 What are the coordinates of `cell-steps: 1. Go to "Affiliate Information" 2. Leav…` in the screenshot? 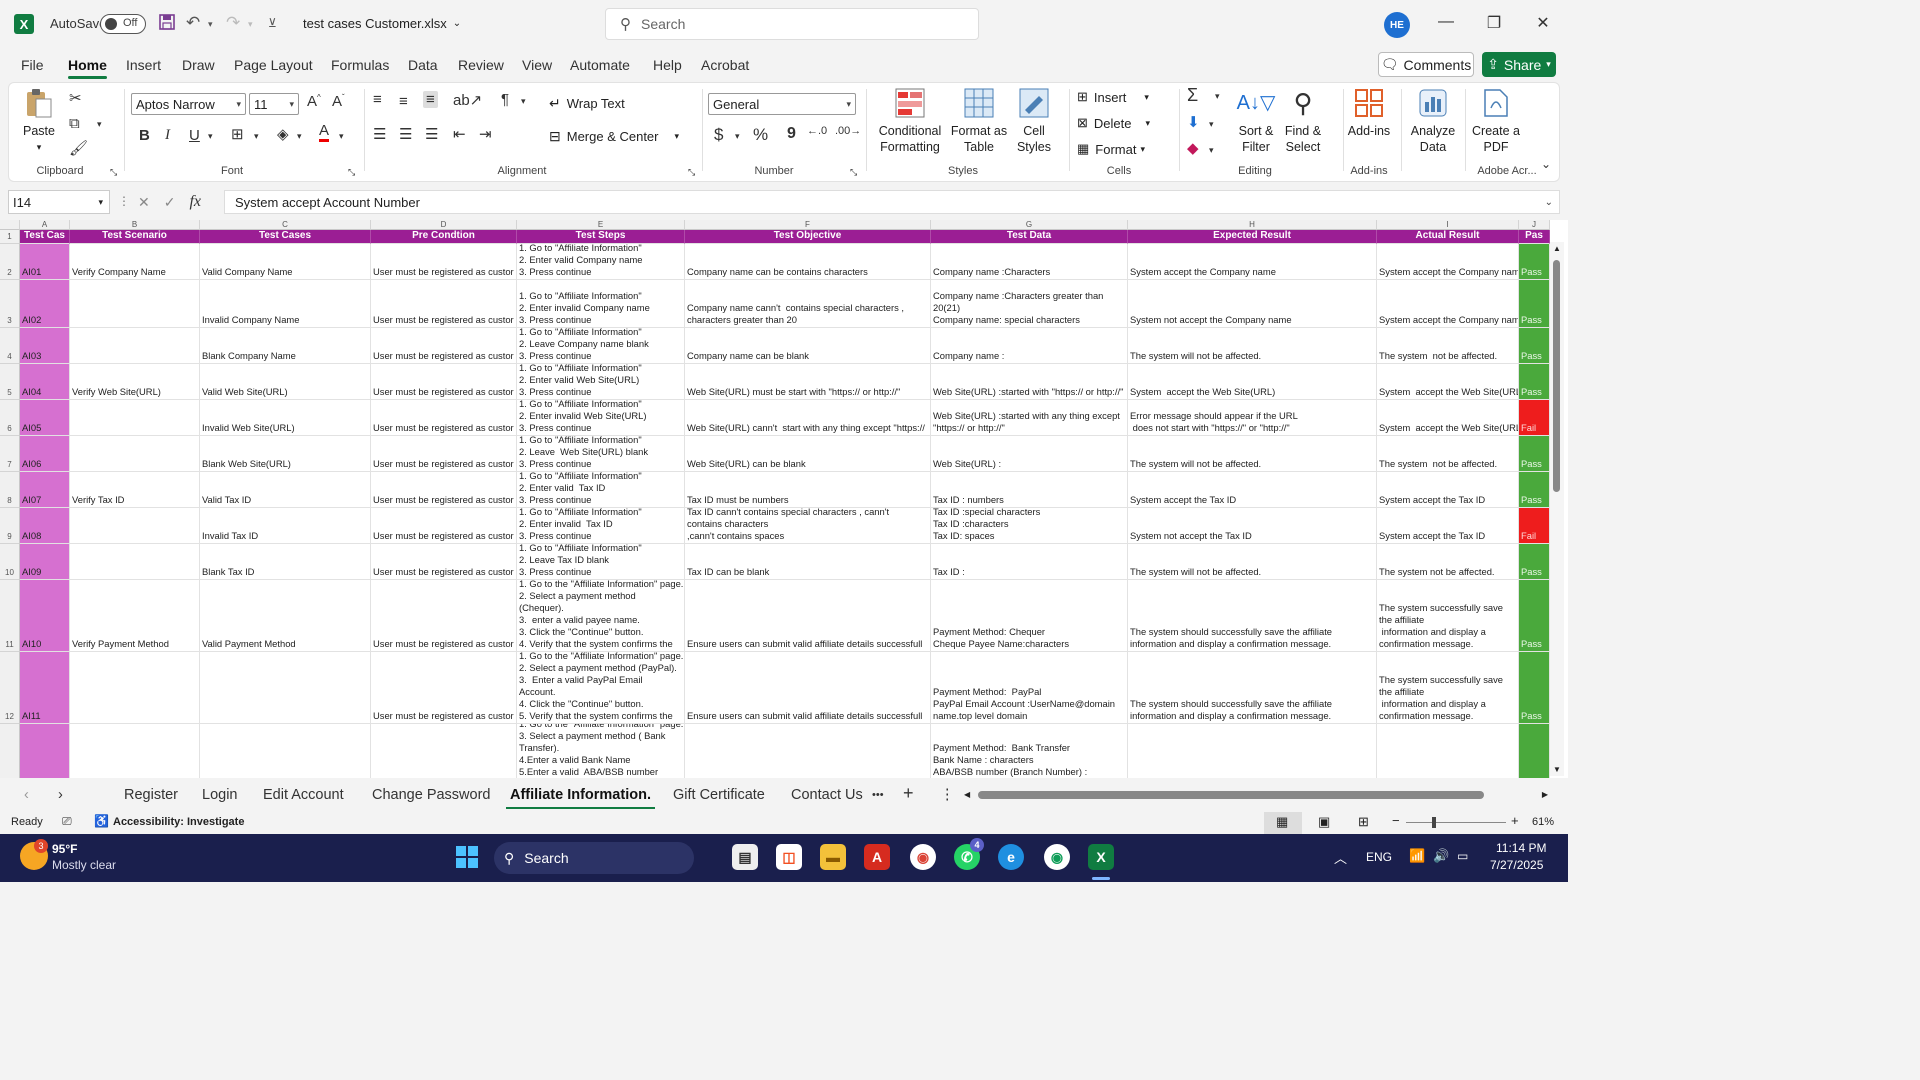 It's located at (601, 562).